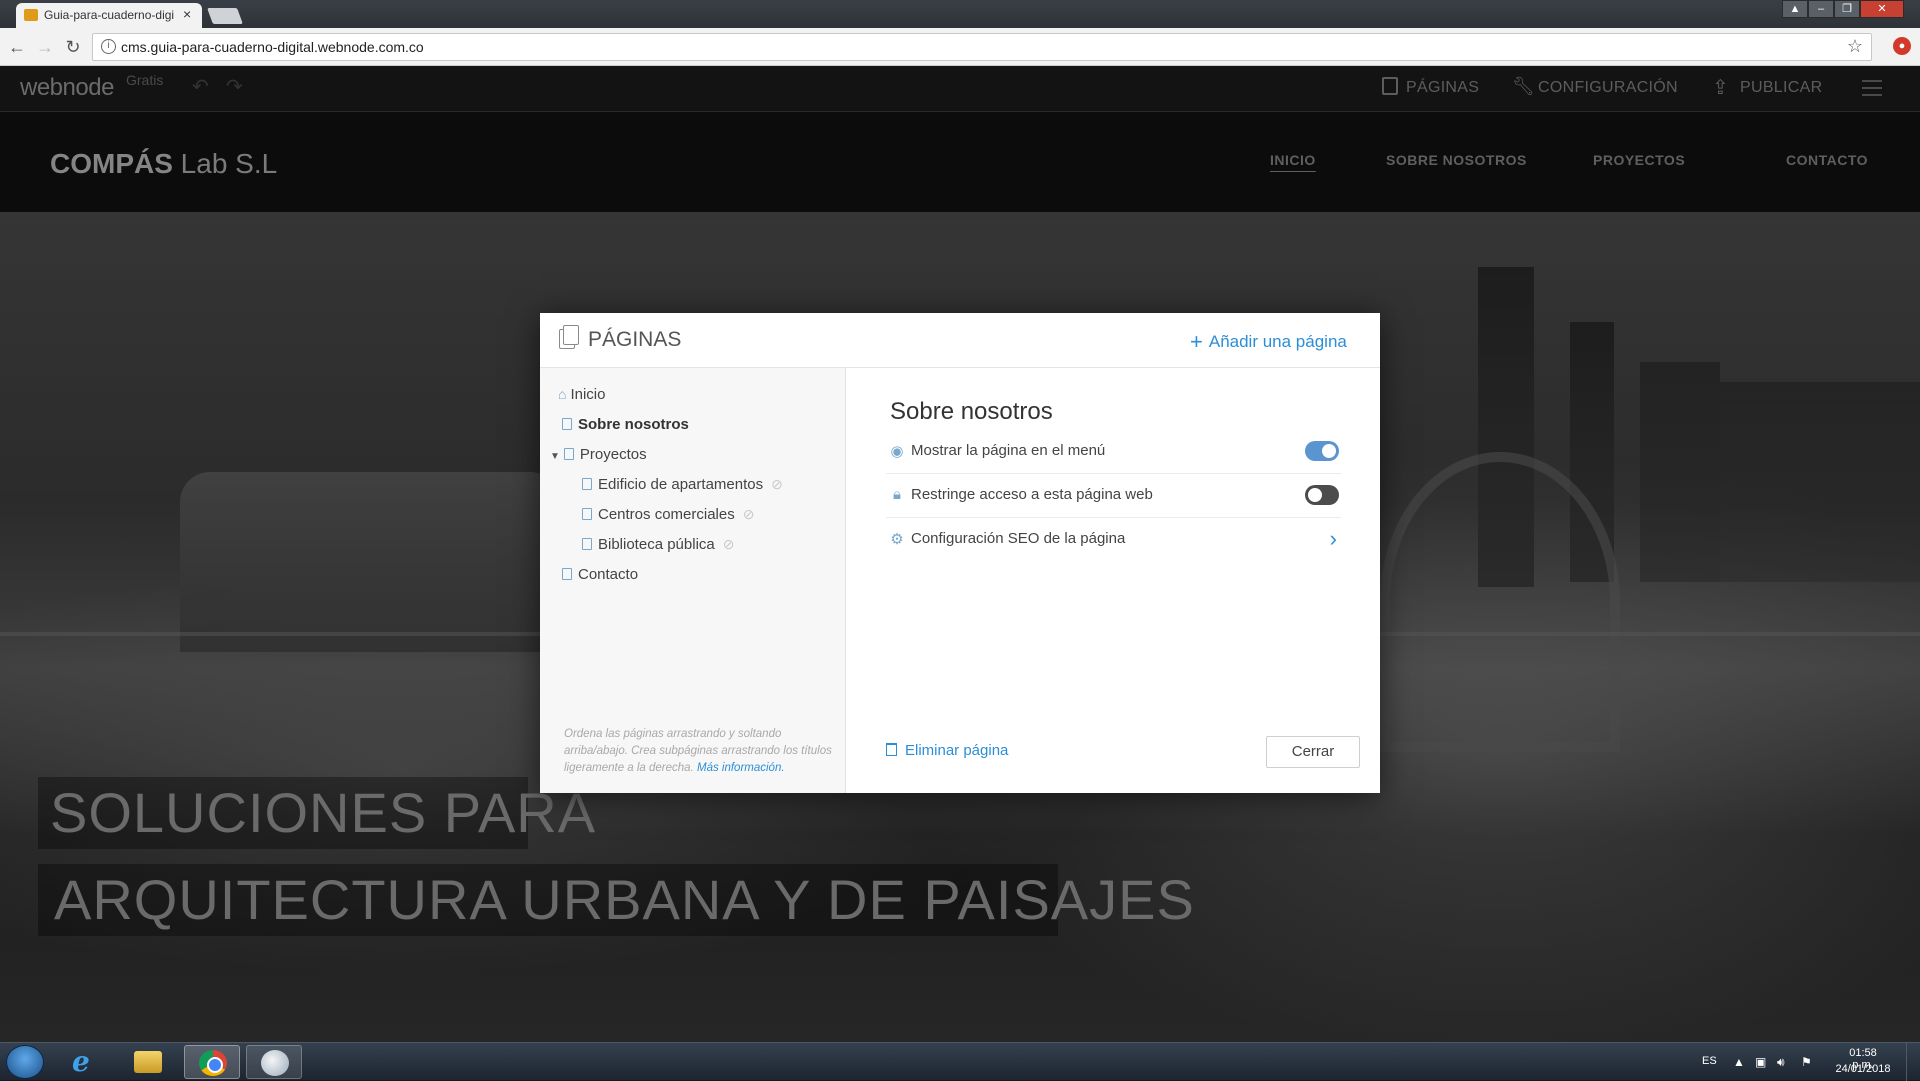  I want to click on tree-item-centros: Centros comerciales ⊘, so click(668, 514).